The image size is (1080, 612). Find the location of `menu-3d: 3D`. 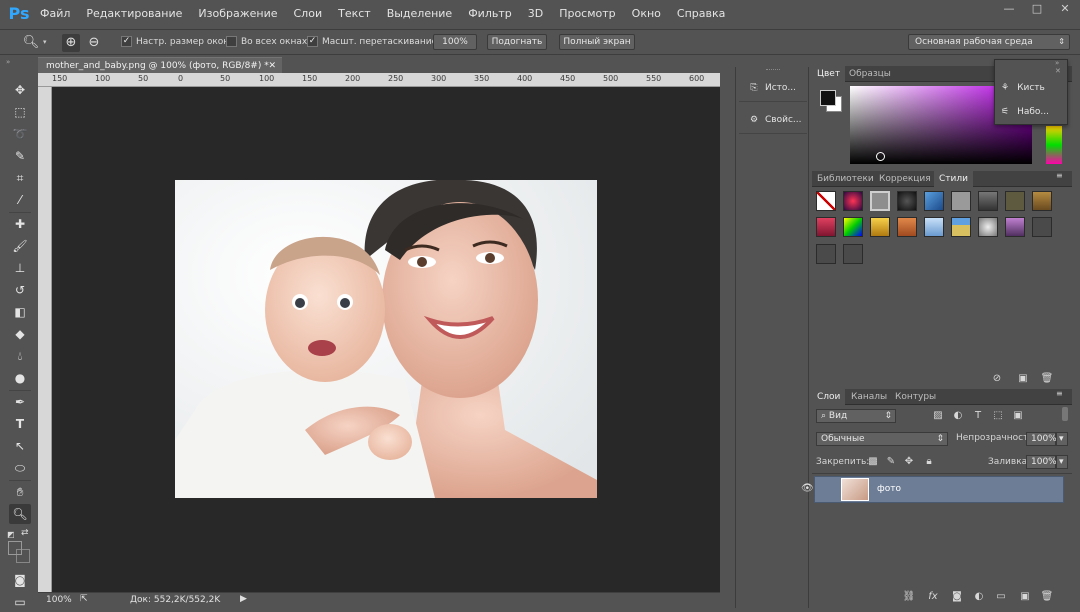

menu-3d: 3D is located at coordinates (535, 14).